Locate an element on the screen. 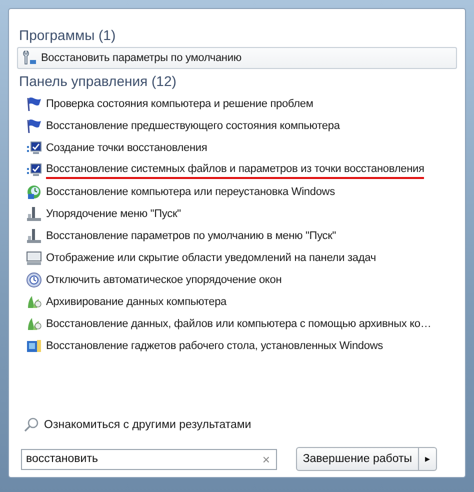 The width and height of the screenshot is (474, 492). result-label: Создание точки восстановления is located at coordinates (127, 148).